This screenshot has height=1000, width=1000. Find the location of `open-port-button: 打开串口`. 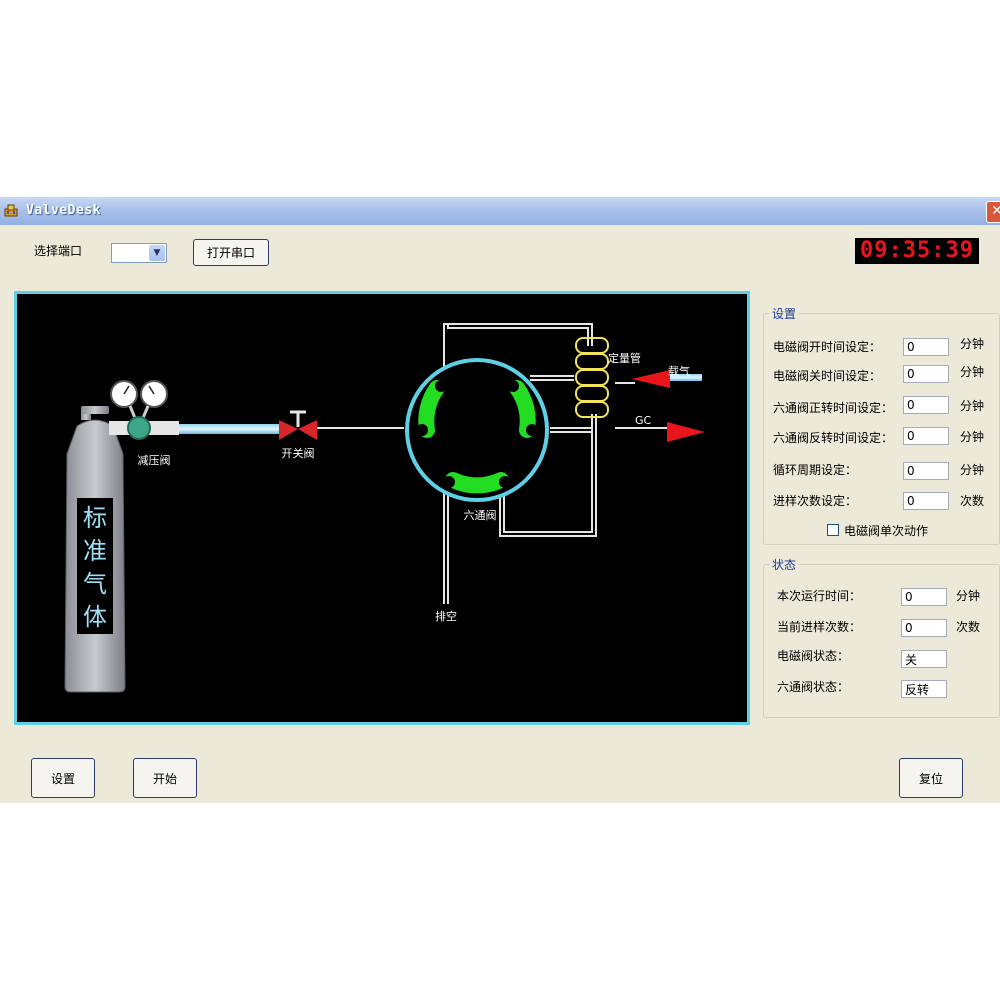

open-port-button: 打开串口 is located at coordinates (231, 252).